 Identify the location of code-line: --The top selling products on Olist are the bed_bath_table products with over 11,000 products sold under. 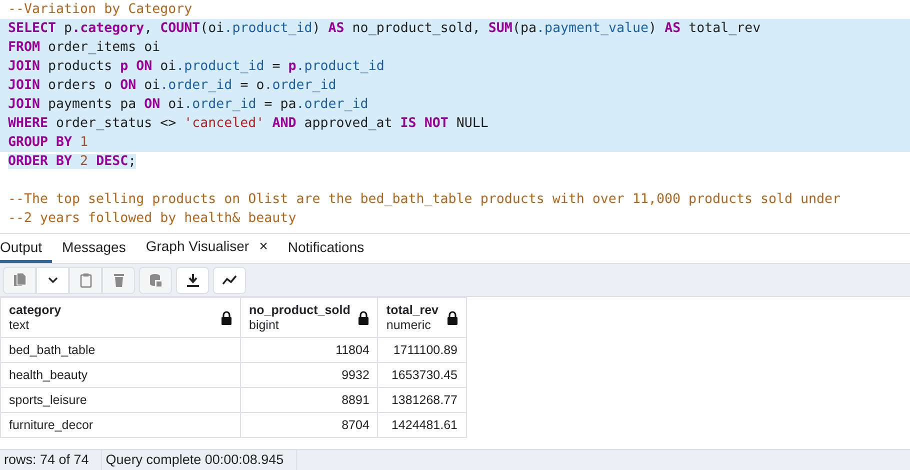
(424, 199).